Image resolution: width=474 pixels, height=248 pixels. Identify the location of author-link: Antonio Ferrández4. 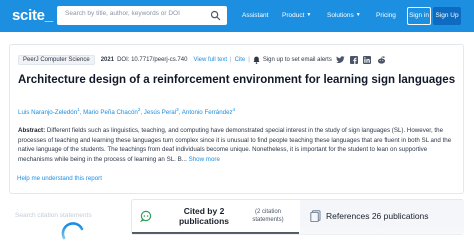
(208, 112).